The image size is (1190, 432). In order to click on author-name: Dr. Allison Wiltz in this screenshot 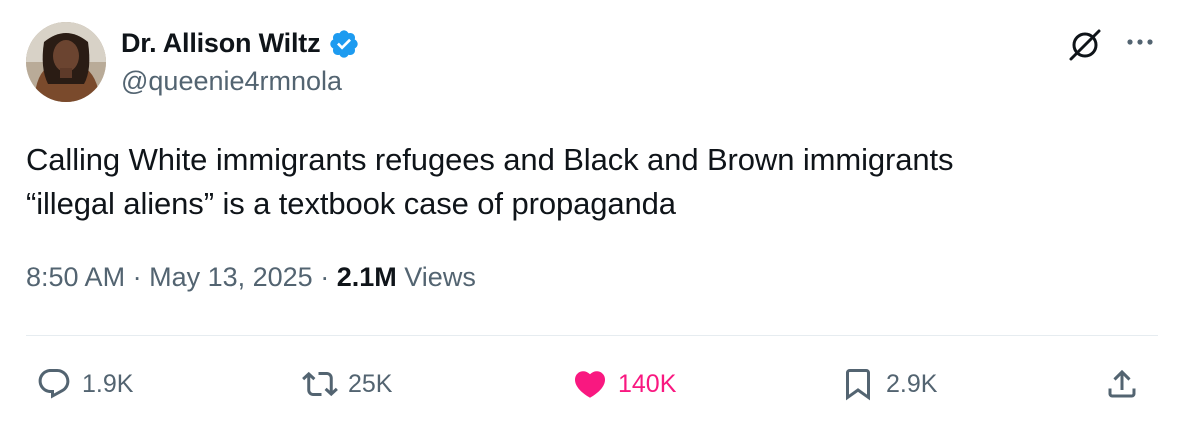, I will do `click(240, 43)`.